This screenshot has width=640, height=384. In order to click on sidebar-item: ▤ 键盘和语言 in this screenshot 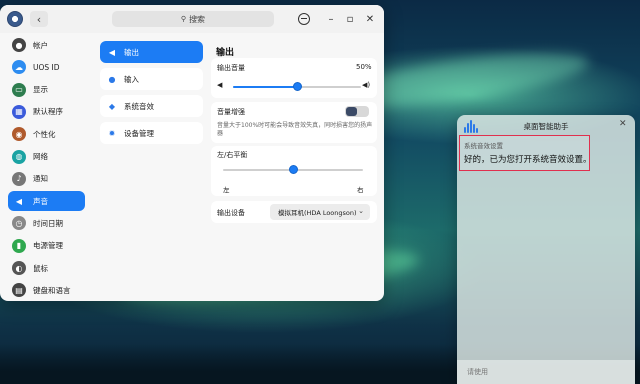, I will do `click(46, 290)`.